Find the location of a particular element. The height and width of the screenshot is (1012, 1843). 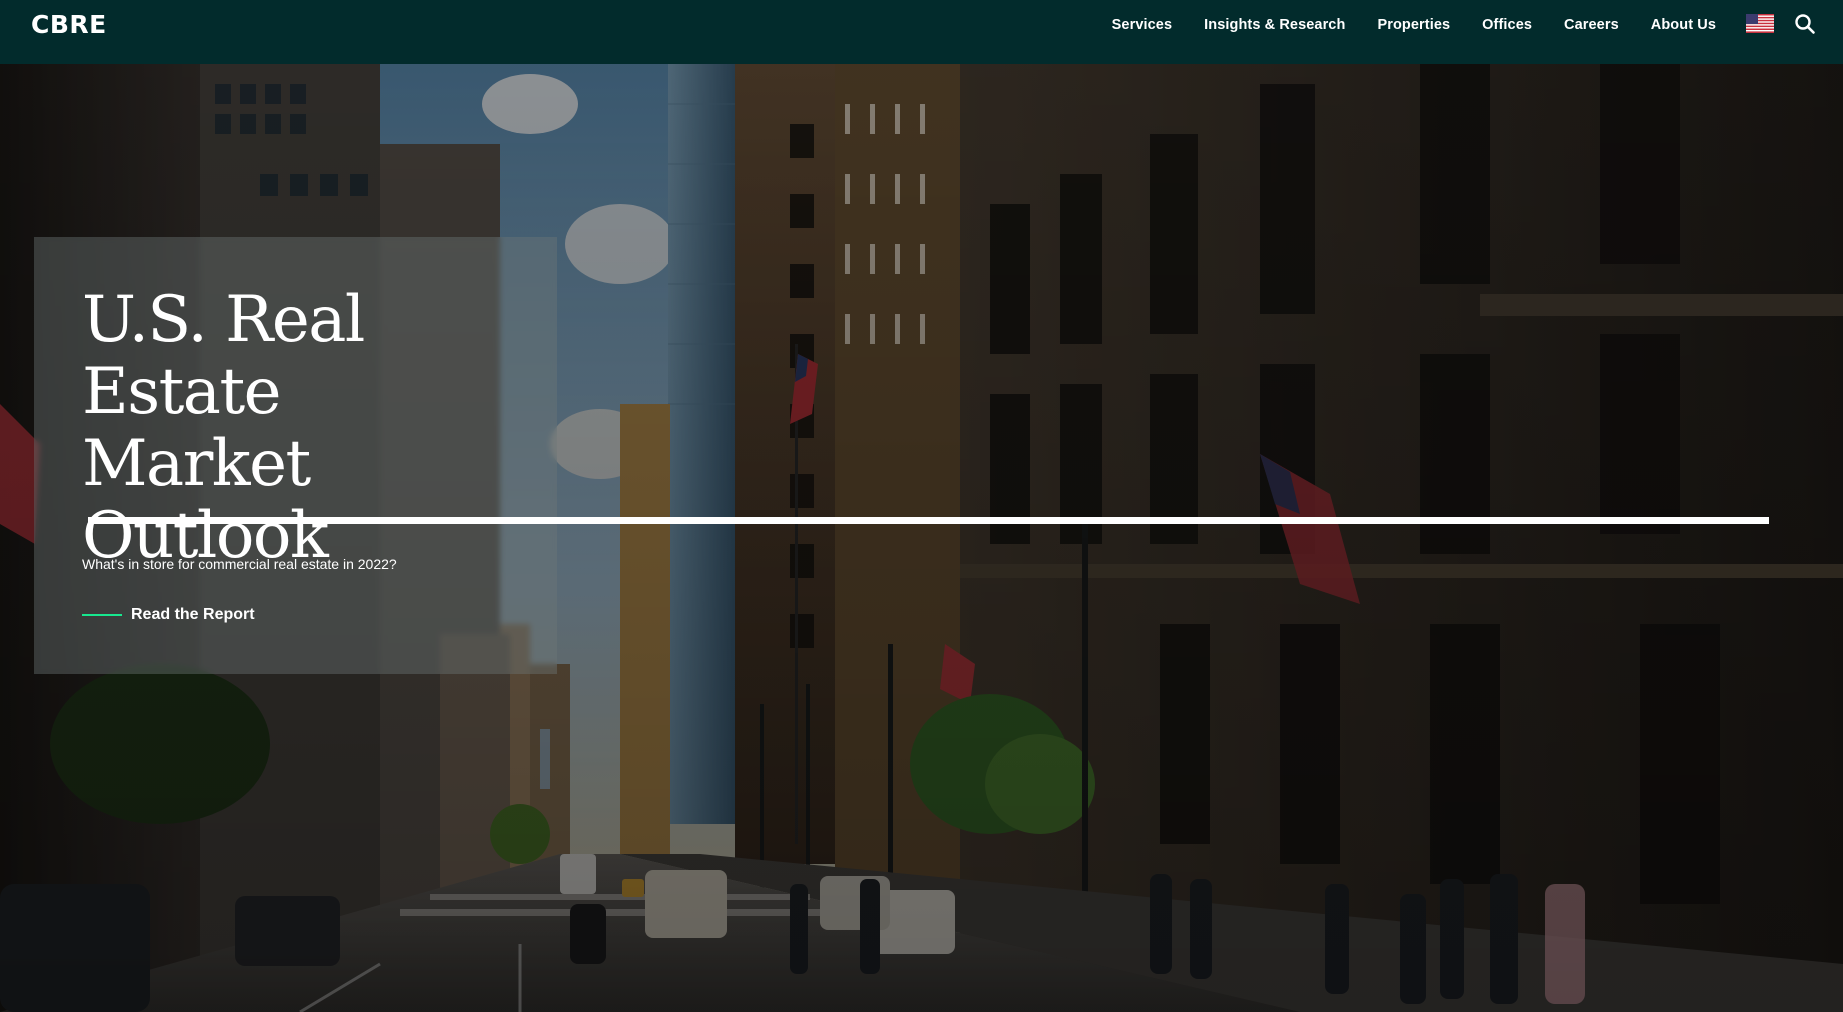

nav-link-services: Services is located at coordinates (1142, 25).